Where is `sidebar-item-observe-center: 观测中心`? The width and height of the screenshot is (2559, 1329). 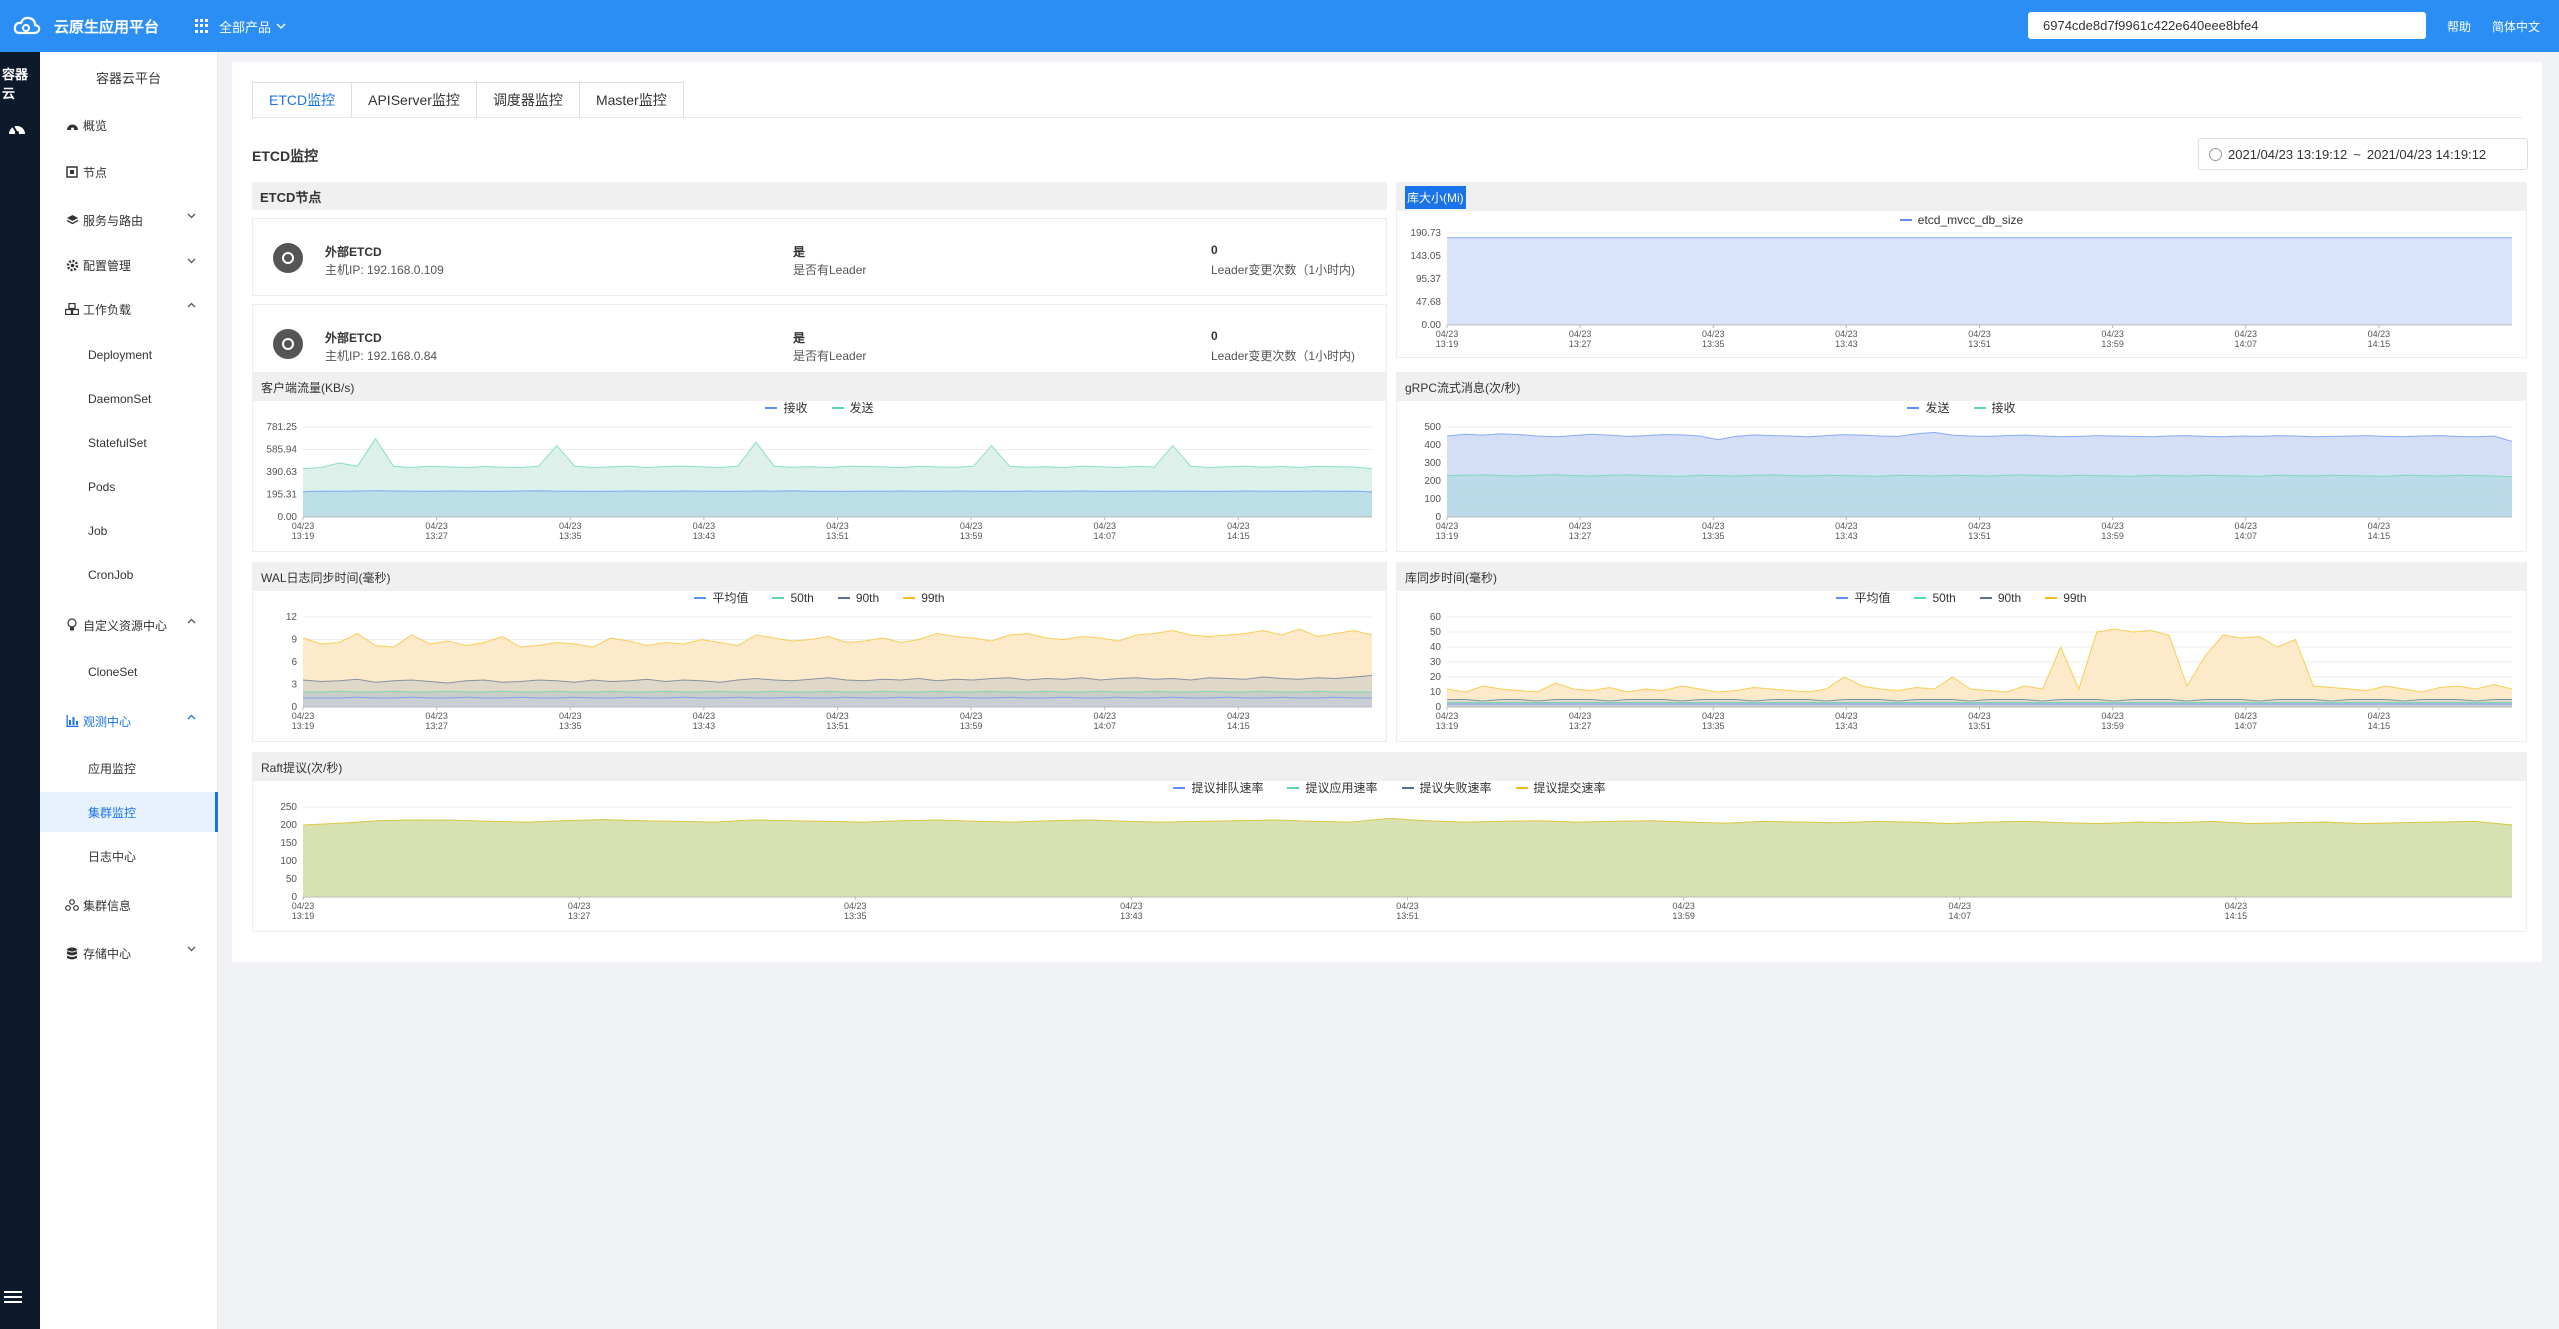
sidebar-item-observe-center: 观测中心 is located at coordinates (129, 721).